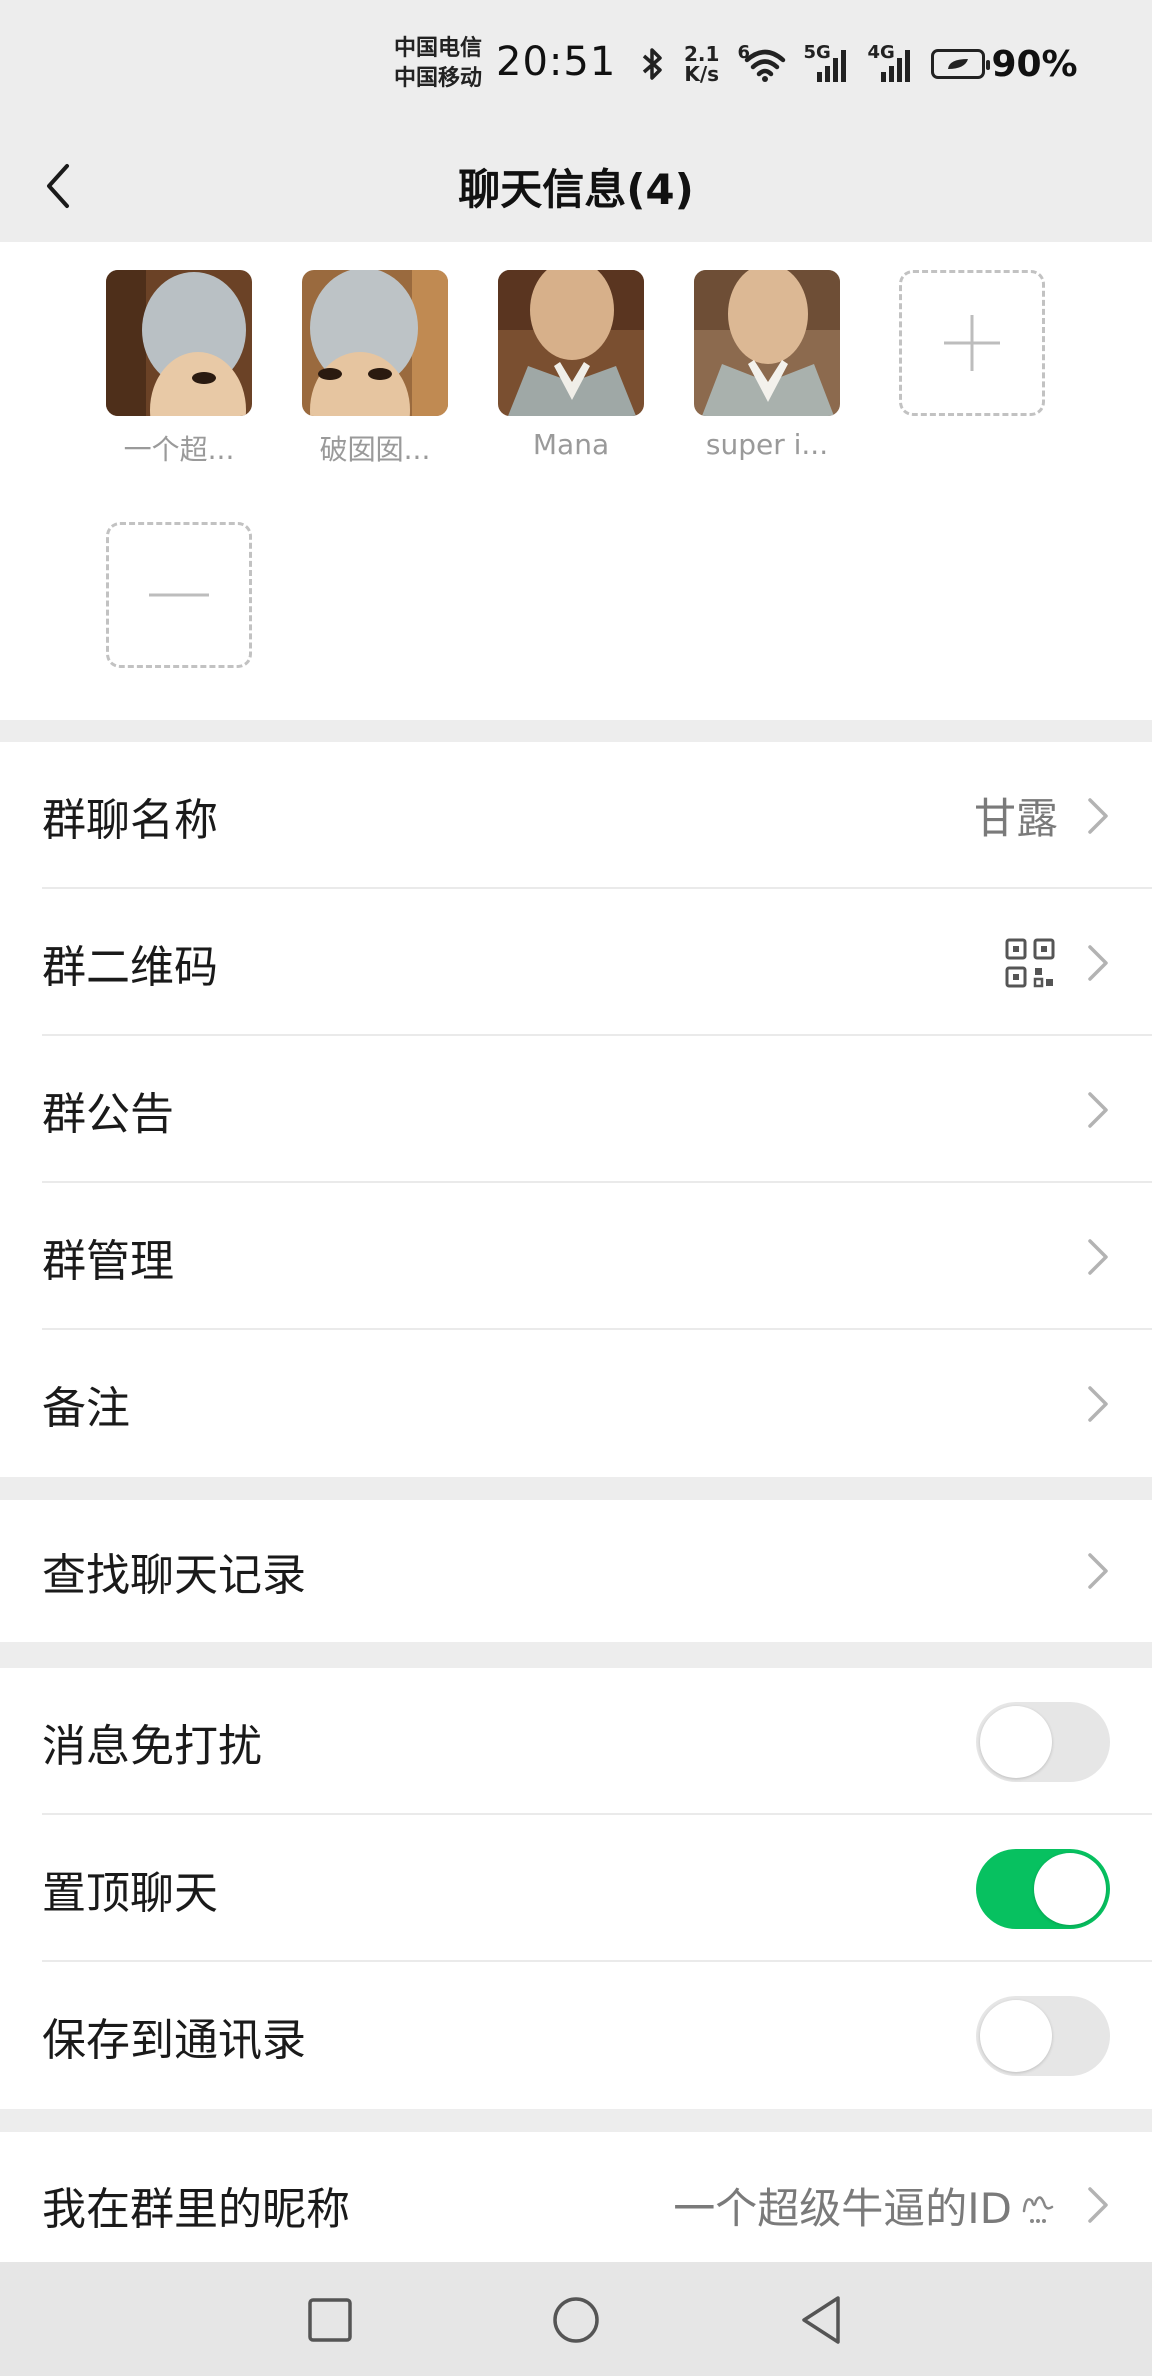 The height and width of the screenshot is (2376, 1152). I want to click on battery-indicator: 90%, so click(1004, 64).